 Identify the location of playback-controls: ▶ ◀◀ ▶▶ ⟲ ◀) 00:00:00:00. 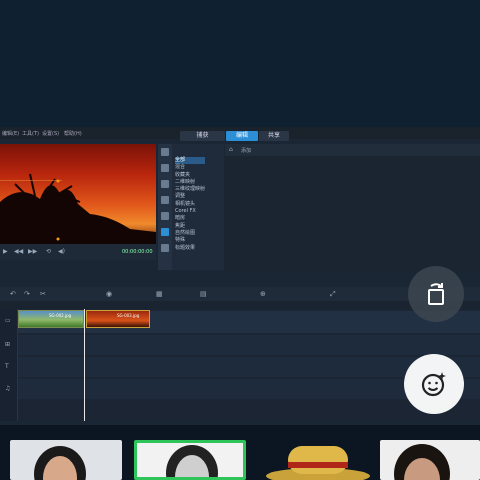
(78, 252).